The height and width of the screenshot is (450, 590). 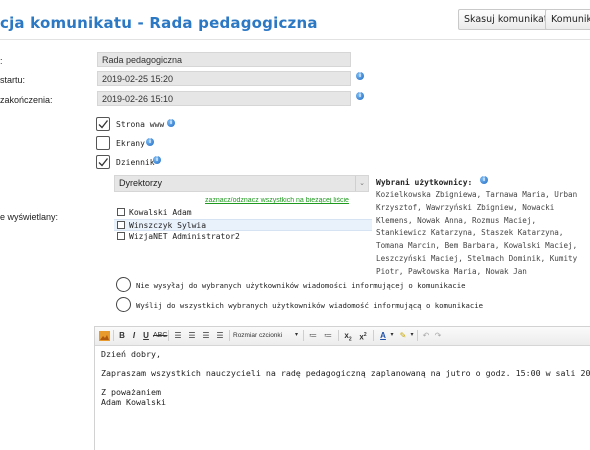 I want to click on title-label: :, so click(x=1, y=61).